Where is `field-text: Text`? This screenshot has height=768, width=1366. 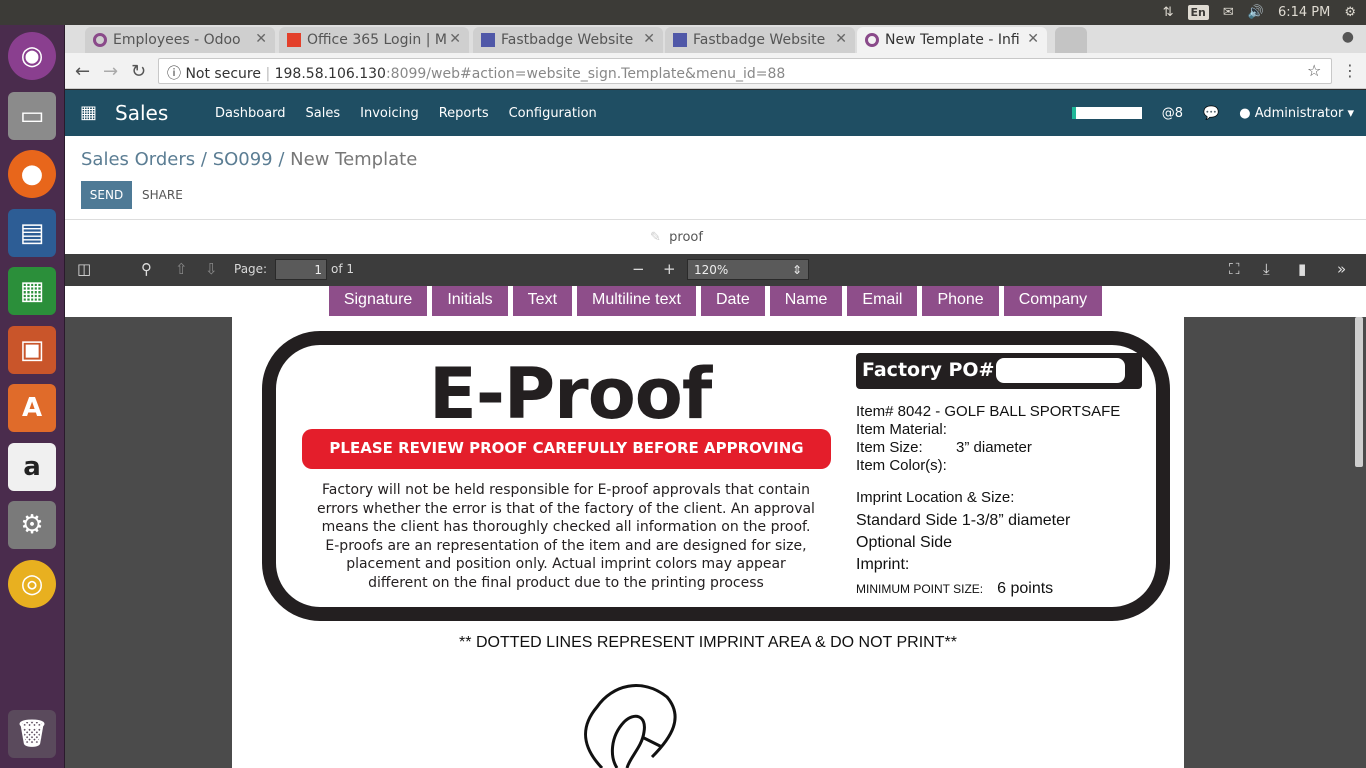
field-text: Text is located at coordinates (542, 301).